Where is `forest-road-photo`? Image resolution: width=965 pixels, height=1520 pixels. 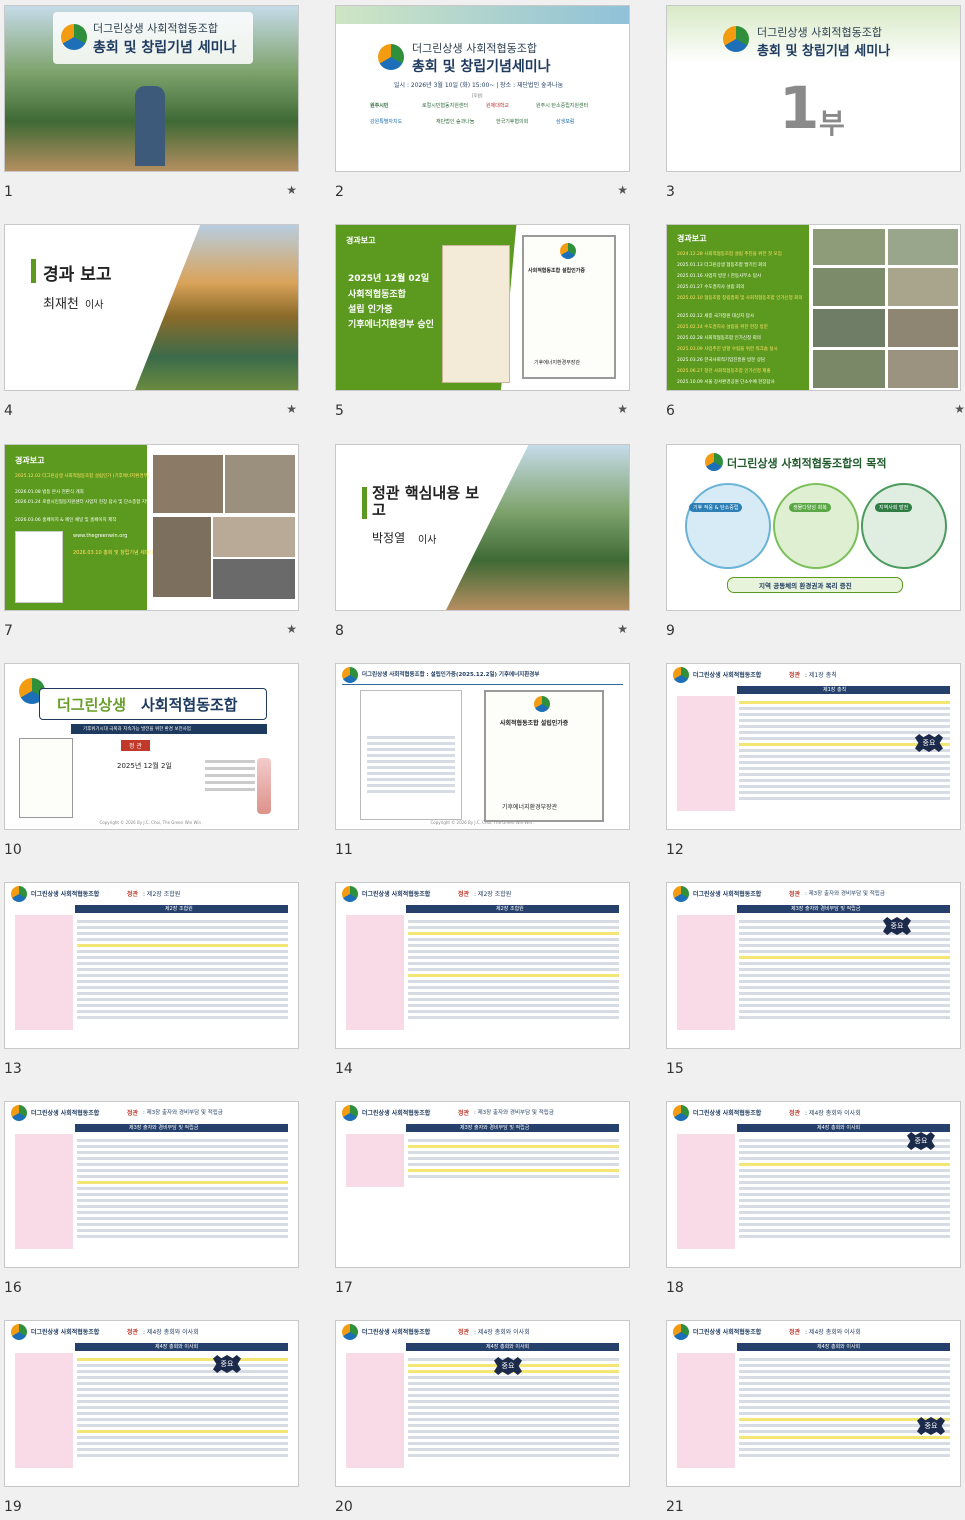
forest-road-photo is located at coordinates (537, 527).